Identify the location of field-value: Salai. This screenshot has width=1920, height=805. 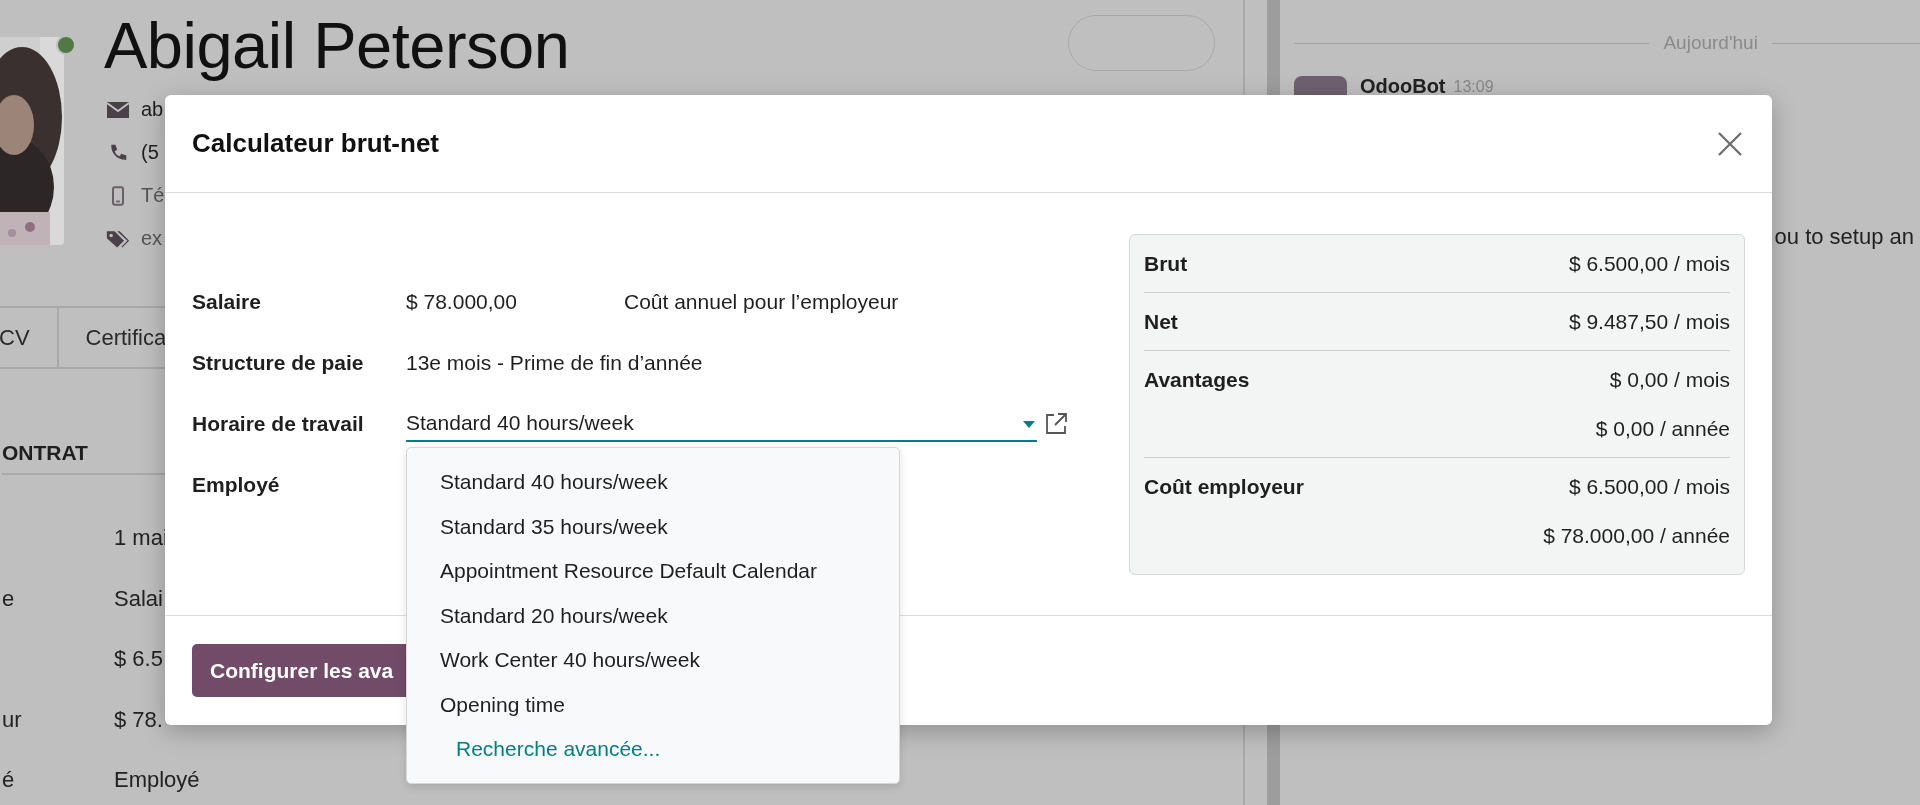
(138, 598).